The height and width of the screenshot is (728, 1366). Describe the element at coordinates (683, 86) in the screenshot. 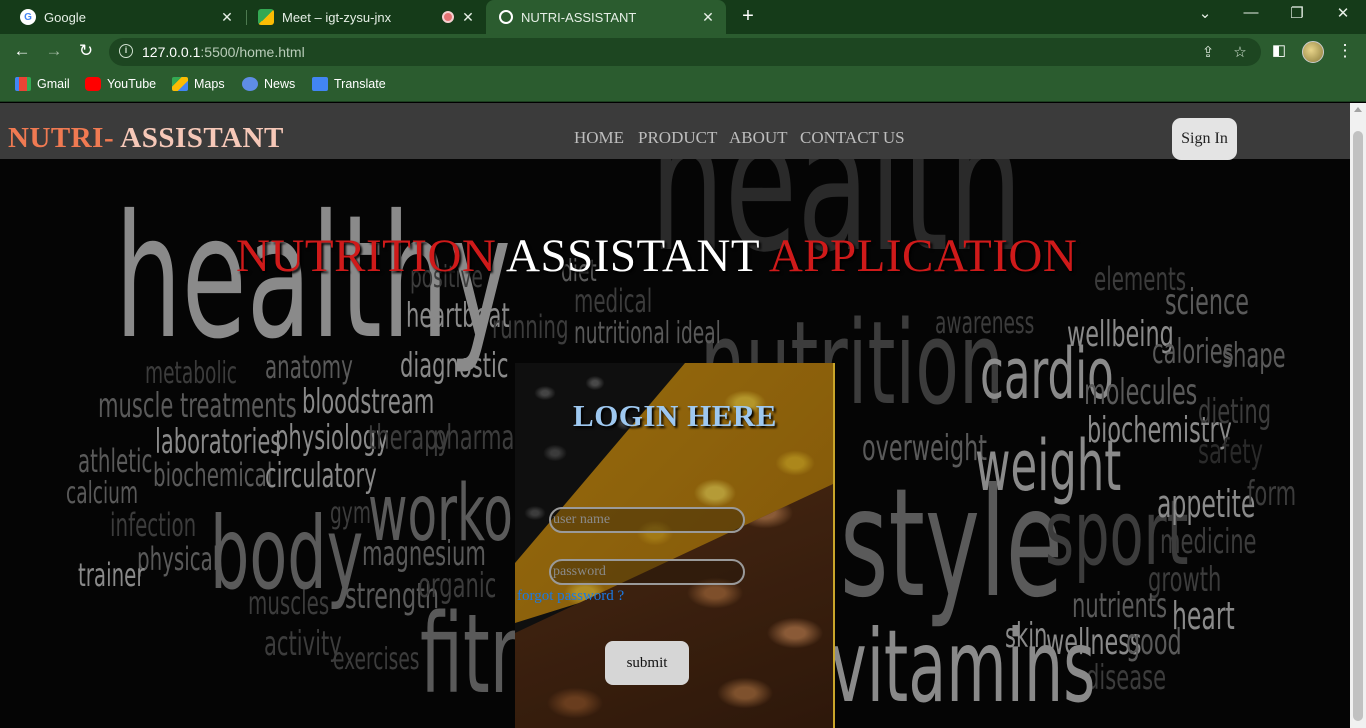

I see `bookmarks-bar: Gmail YouTube Maps News Translate` at that location.